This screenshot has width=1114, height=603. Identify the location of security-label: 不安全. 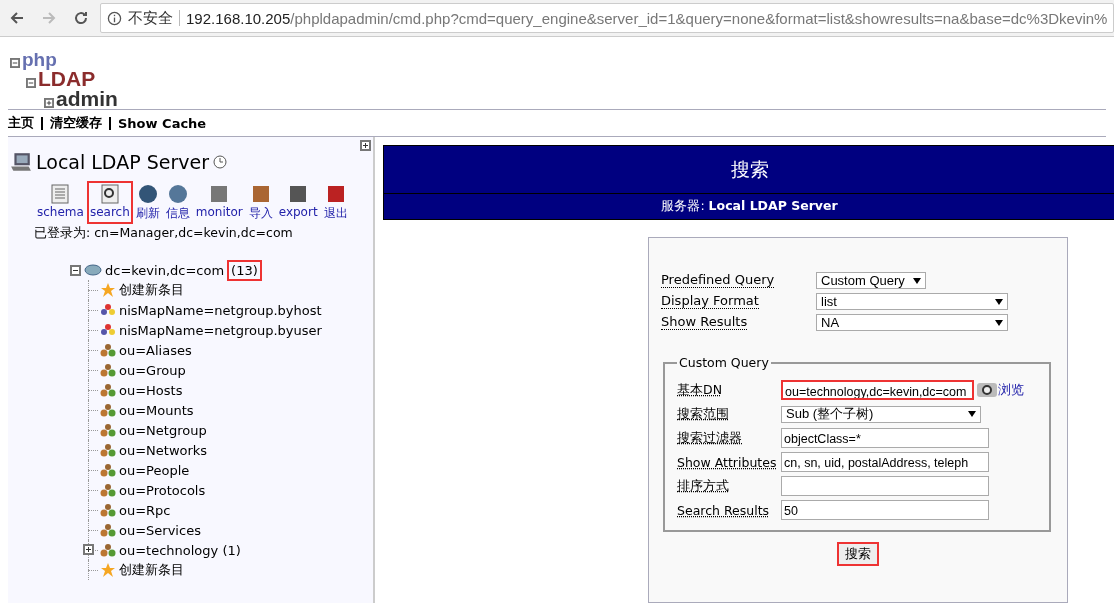
(150, 18).